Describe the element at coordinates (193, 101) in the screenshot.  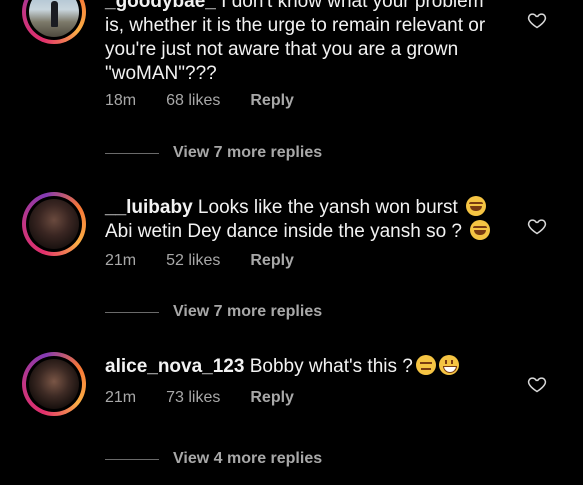
I see `comment-likes: 68 likes` at that location.